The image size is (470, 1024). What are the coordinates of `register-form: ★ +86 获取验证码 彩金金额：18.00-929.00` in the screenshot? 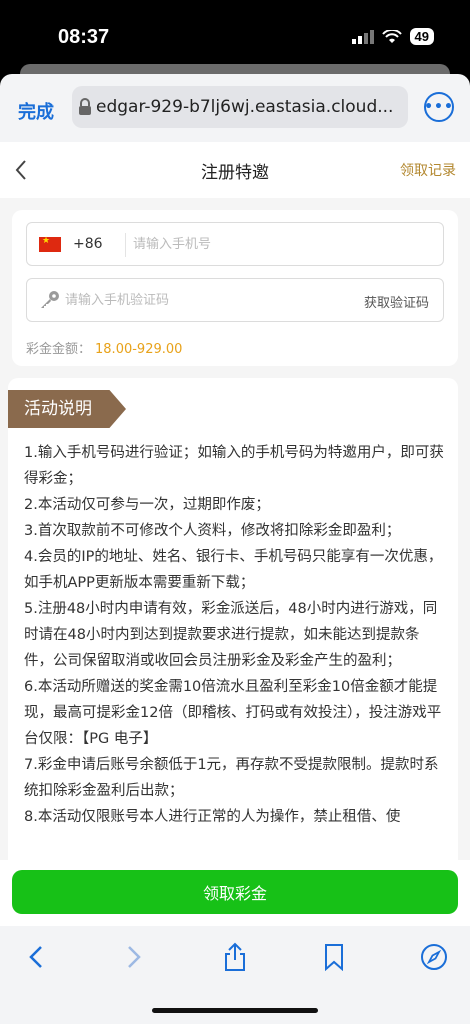 It's located at (235, 288).